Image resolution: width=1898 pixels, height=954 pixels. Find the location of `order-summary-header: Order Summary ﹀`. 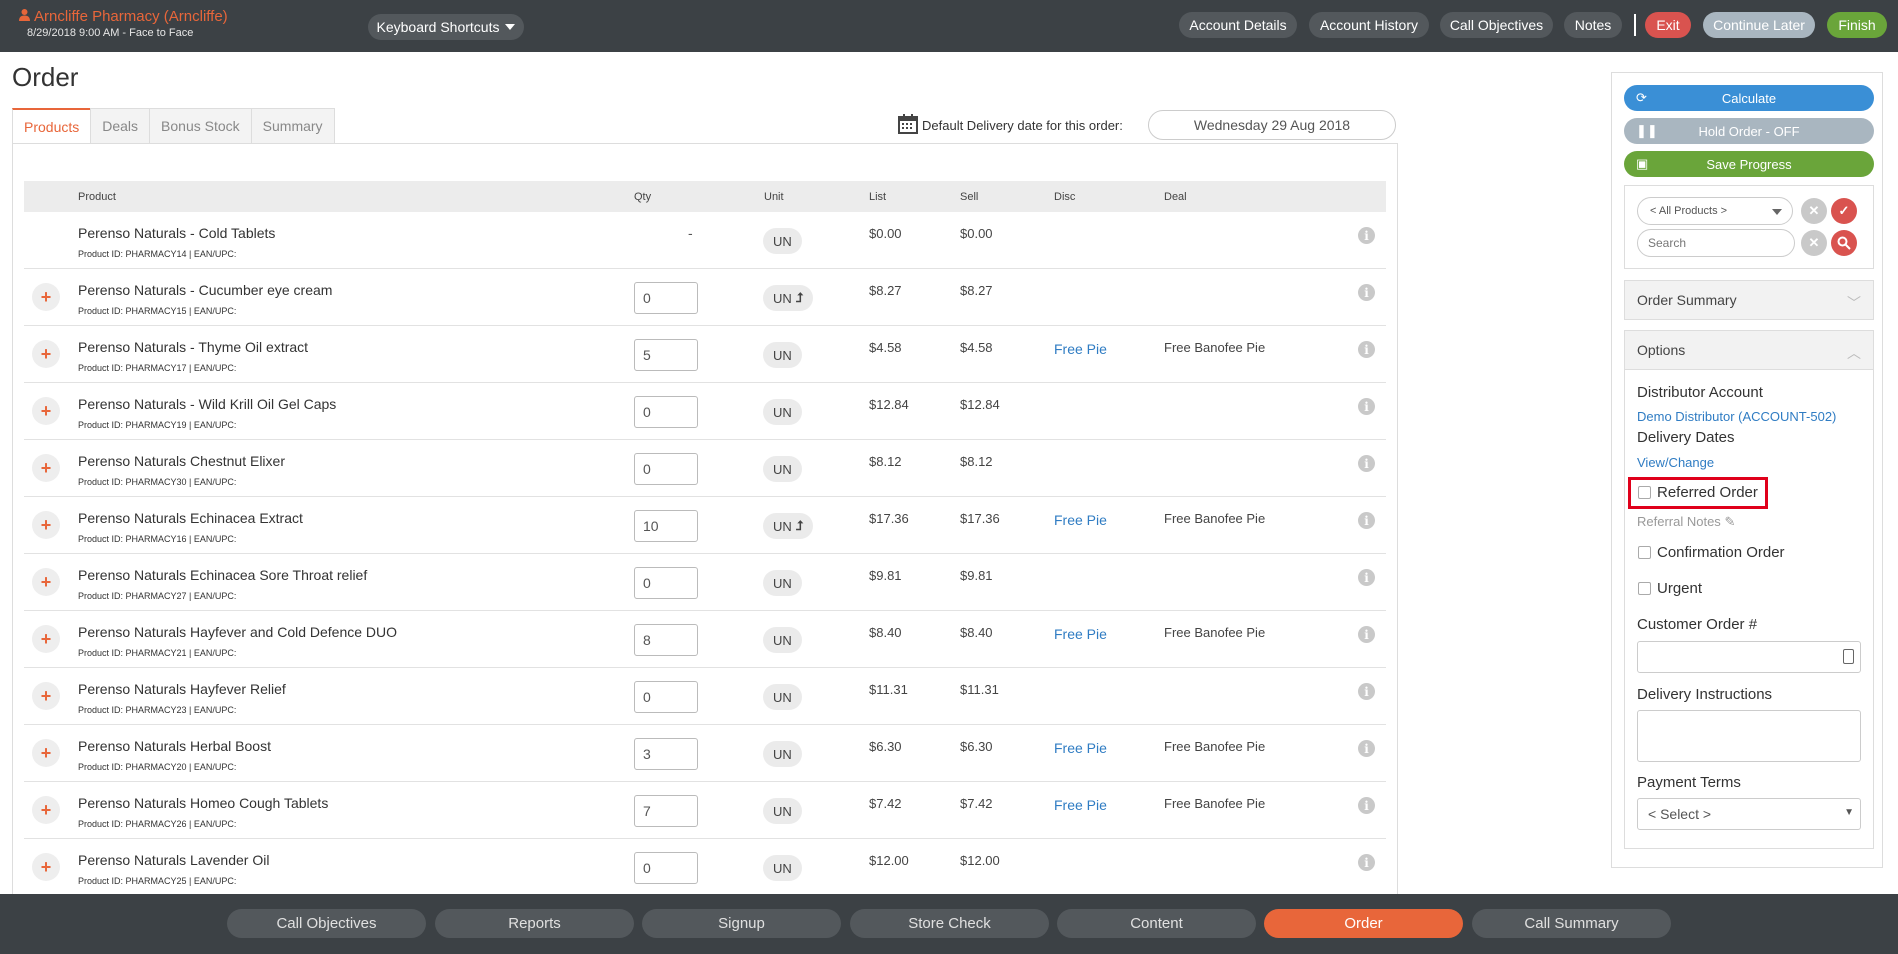

order-summary-header: Order Summary ﹀ is located at coordinates (1749, 300).